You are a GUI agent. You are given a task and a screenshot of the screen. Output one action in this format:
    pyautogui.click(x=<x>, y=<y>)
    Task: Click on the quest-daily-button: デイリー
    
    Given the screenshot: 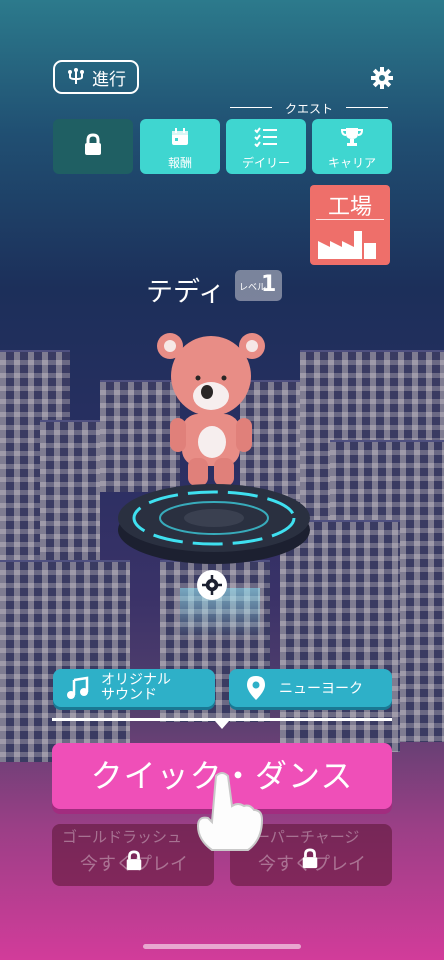 What is the action you would take?
    pyautogui.click(x=266, y=146)
    